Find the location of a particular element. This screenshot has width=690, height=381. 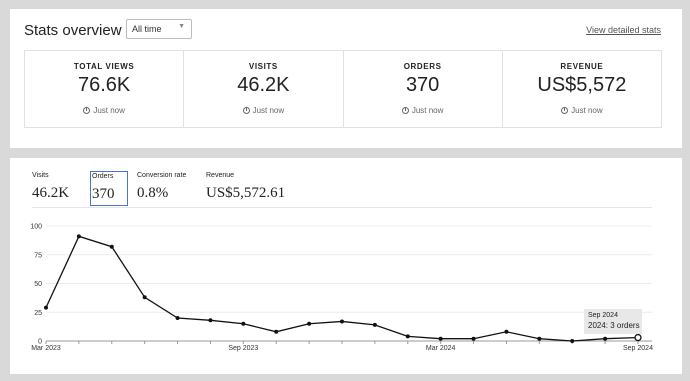

stat-card-label: ORDERS is located at coordinates (422, 66).